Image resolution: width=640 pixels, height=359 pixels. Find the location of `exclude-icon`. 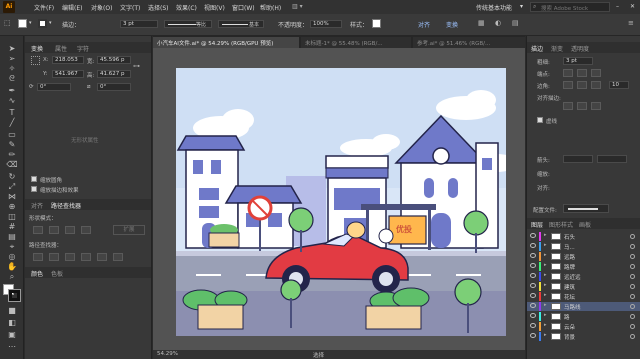

exclude-icon is located at coordinates (86, 230).